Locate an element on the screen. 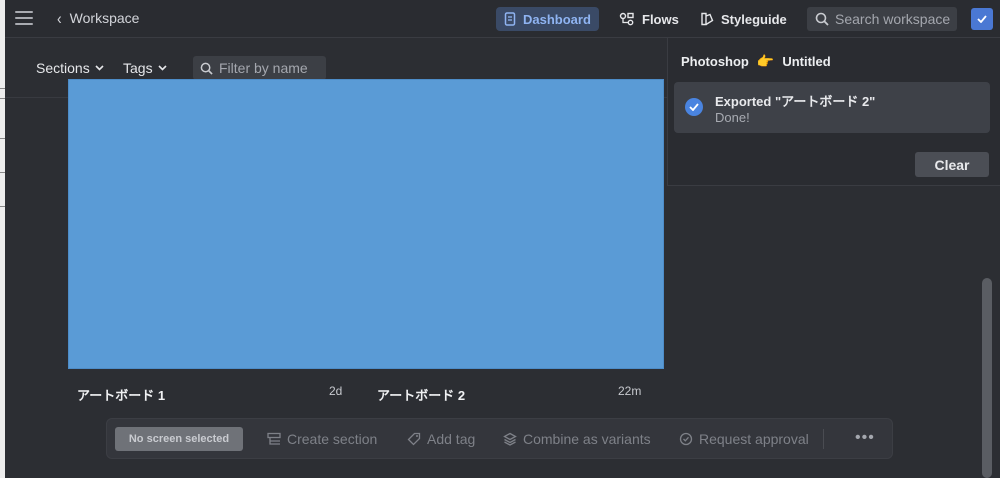 The height and width of the screenshot is (478, 1000). scrollbar is located at coordinates (987, 332).